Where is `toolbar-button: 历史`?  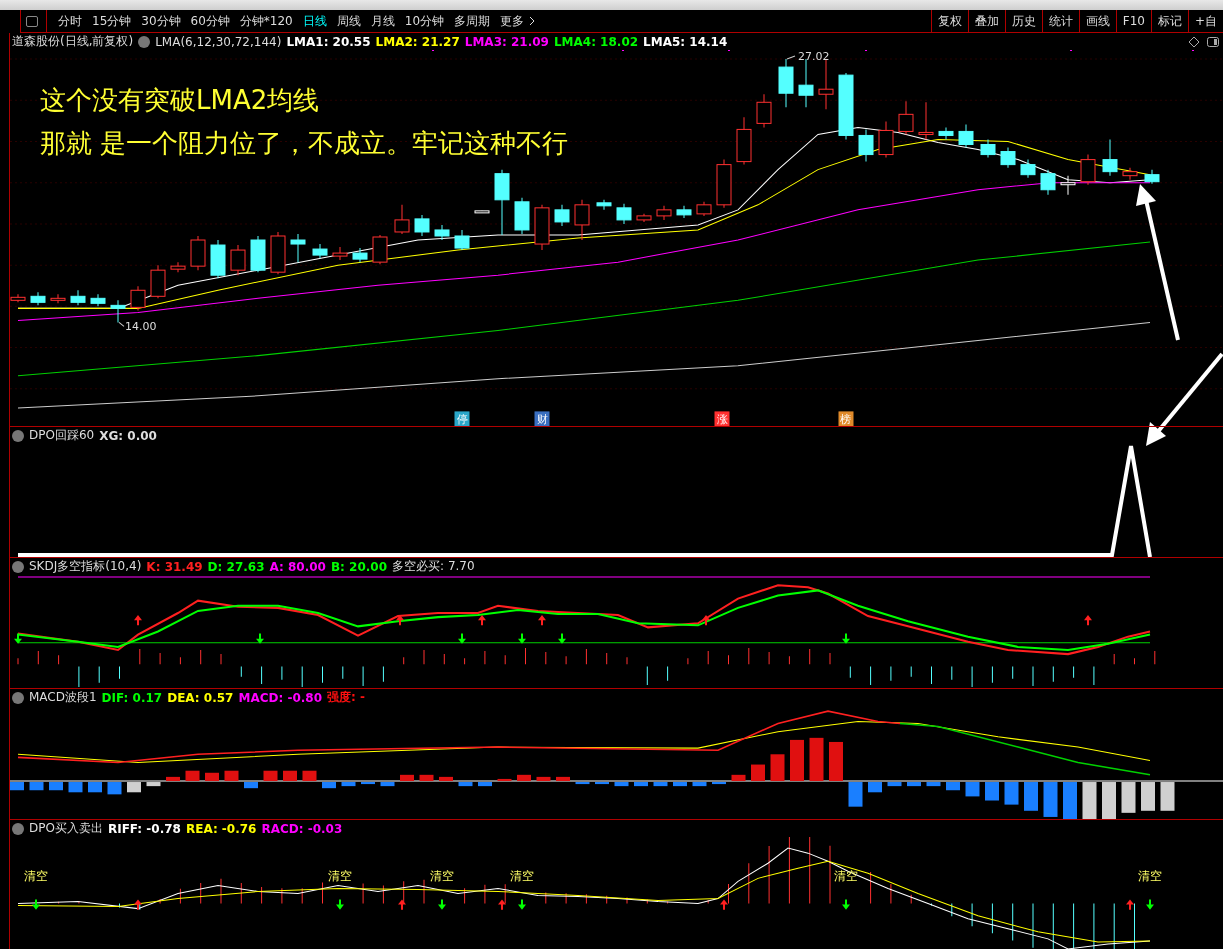 toolbar-button: 历史 is located at coordinates (1023, 21).